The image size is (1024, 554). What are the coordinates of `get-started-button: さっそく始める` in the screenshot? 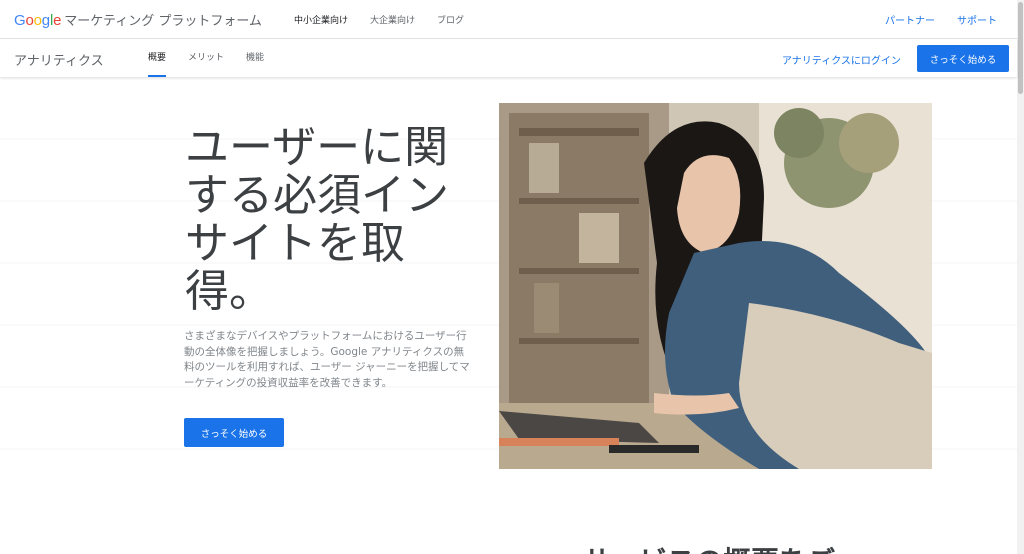 It's located at (234, 432).